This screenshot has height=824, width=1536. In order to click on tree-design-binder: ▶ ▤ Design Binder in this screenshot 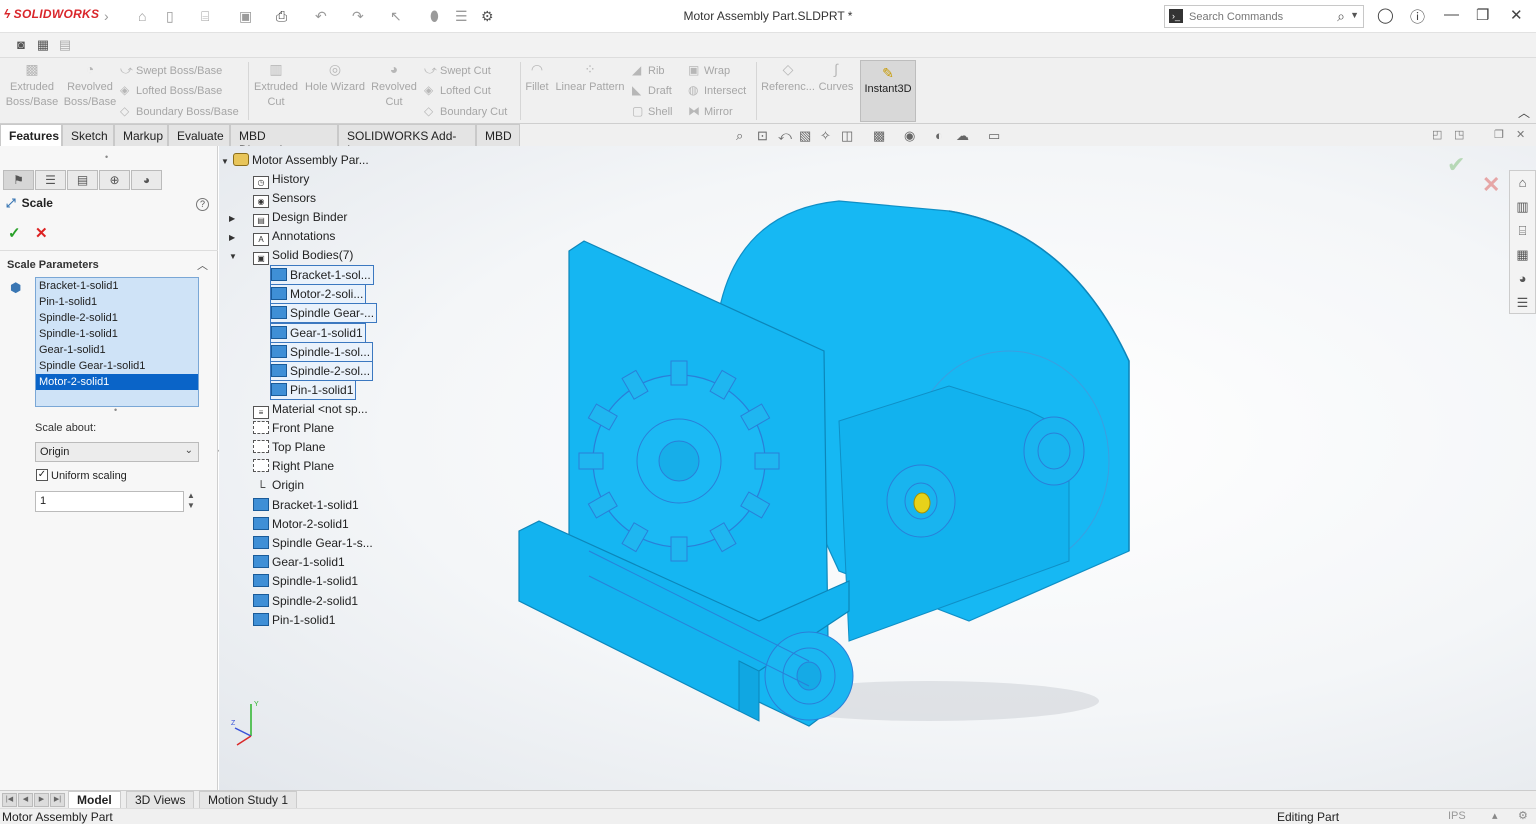, I will do `click(288, 217)`.